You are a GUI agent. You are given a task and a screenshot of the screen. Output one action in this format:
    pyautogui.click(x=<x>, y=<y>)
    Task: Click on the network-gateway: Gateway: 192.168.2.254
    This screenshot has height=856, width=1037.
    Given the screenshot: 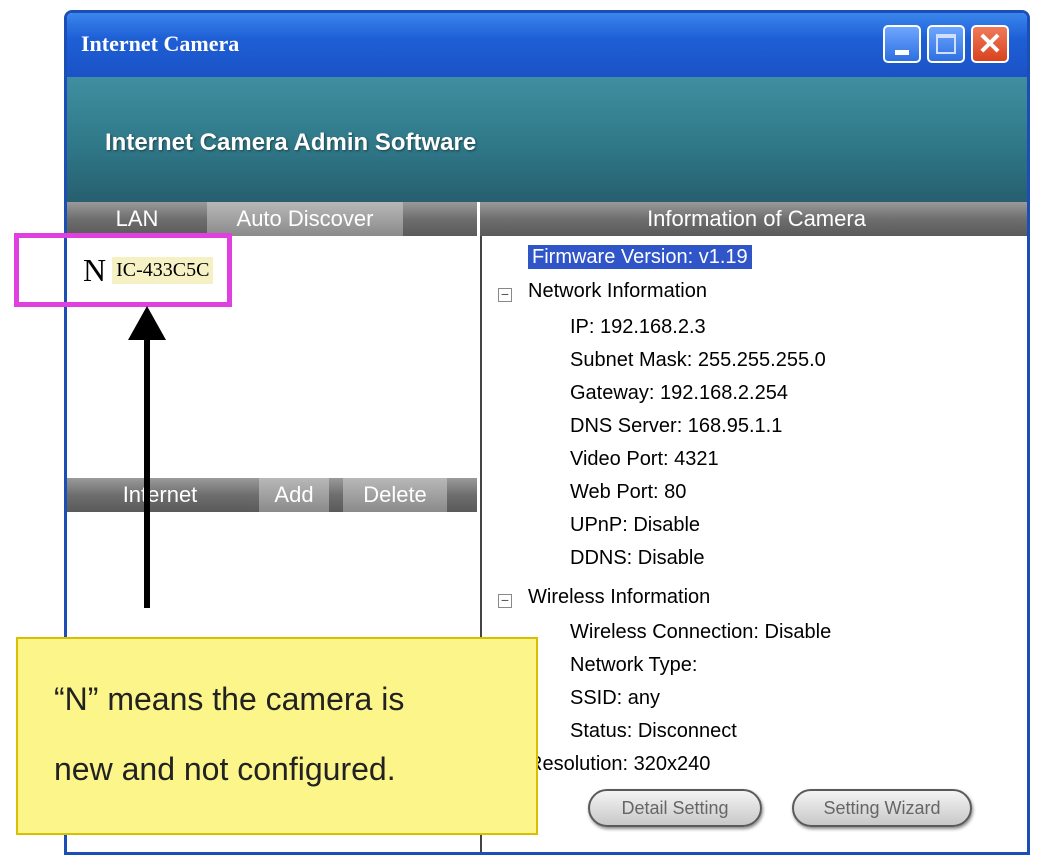 What is the action you would take?
    pyautogui.click(x=679, y=393)
    